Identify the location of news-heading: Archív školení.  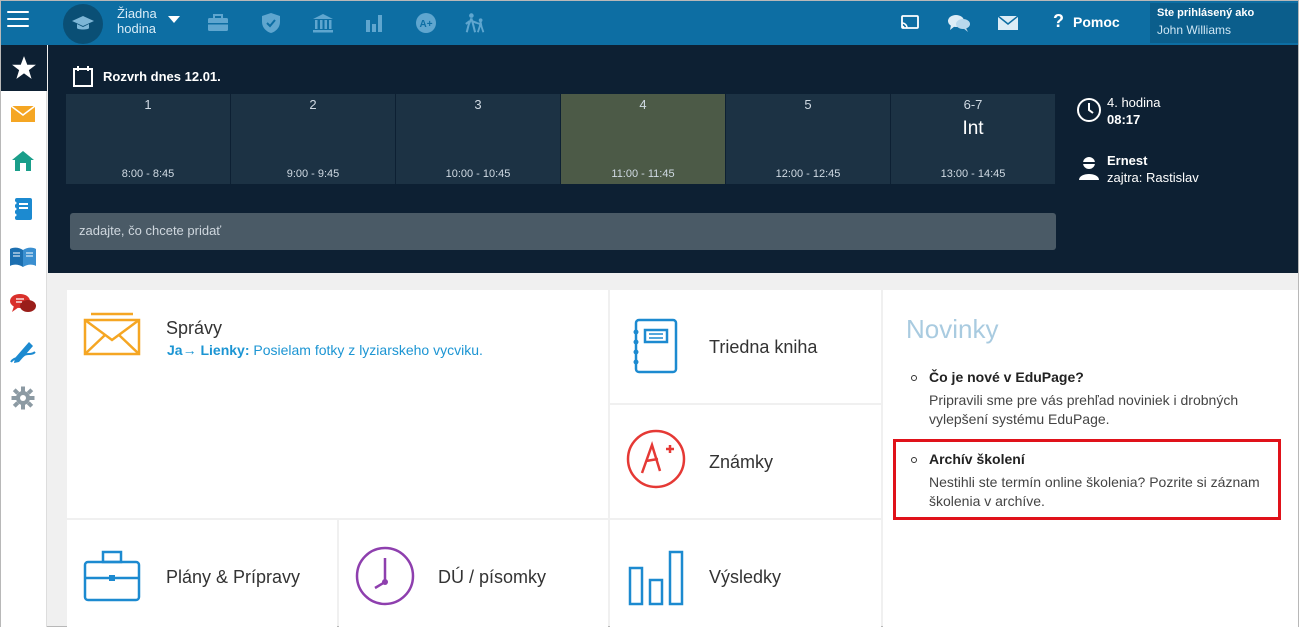
(1100, 459).